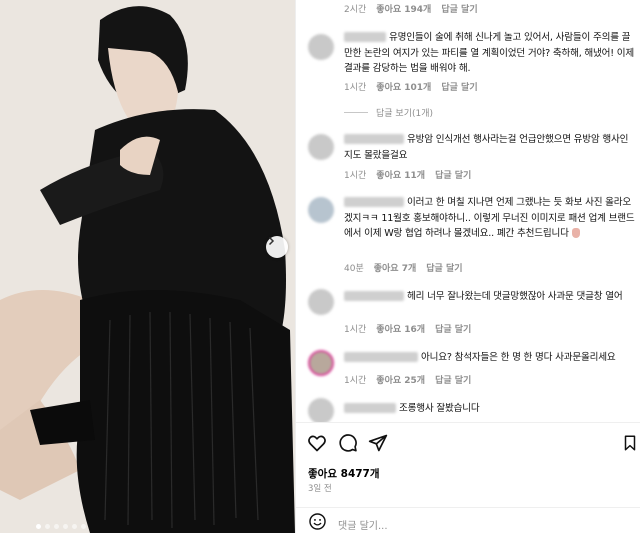 Image resolution: width=640 pixels, height=533 pixels. I want to click on comment-meta: 1시간 좋아요 11개 답글 달기, so click(407, 174).